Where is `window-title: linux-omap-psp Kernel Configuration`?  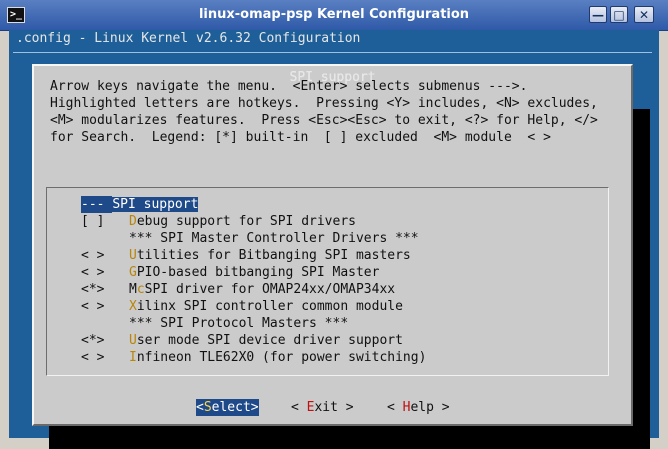 window-title: linux-omap-psp Kernel Configuration is located at coordinates (334, 14).